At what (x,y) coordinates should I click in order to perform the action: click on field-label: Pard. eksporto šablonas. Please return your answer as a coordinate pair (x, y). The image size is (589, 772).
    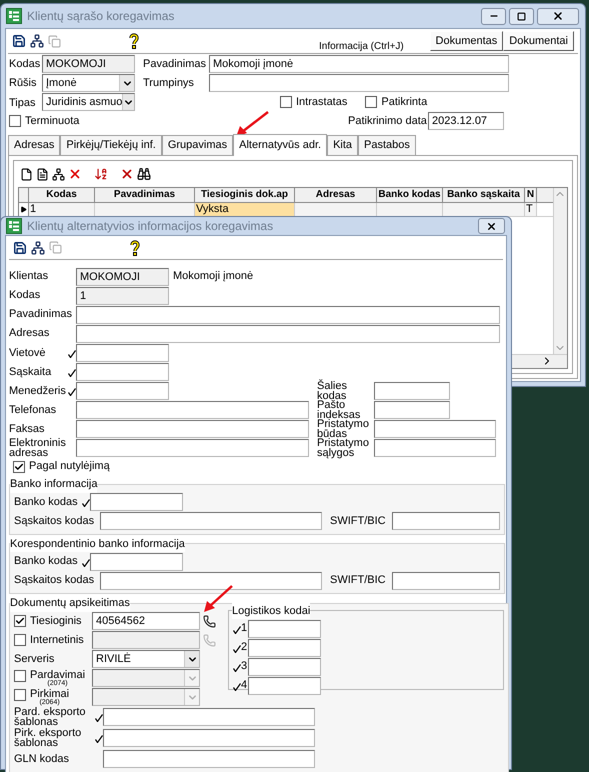
    Looking at the image, I should click on (50, 717).